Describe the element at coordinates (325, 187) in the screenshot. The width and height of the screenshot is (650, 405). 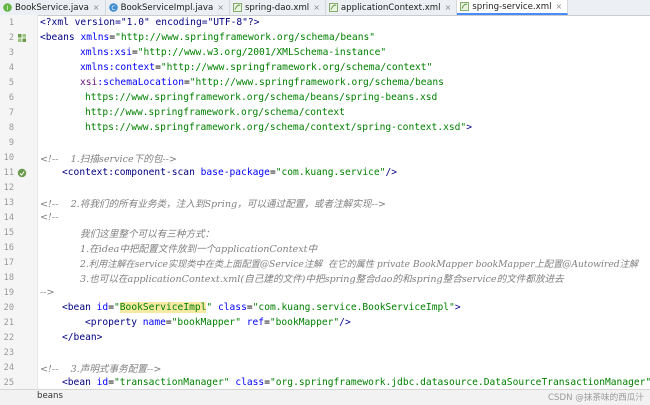
I see `code-line: 12` at that location.